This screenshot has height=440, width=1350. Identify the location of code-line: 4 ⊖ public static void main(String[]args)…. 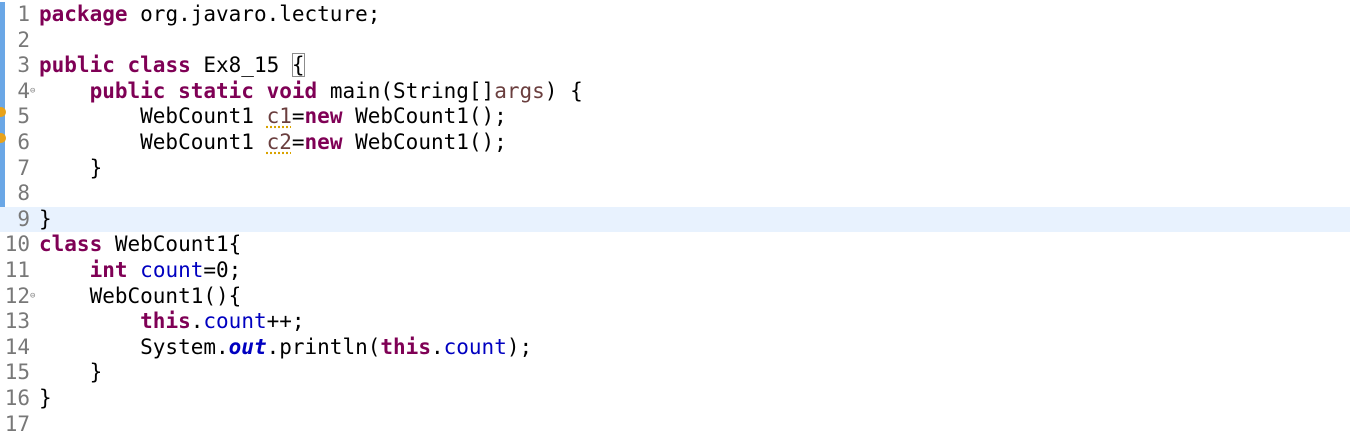
(675, 92).